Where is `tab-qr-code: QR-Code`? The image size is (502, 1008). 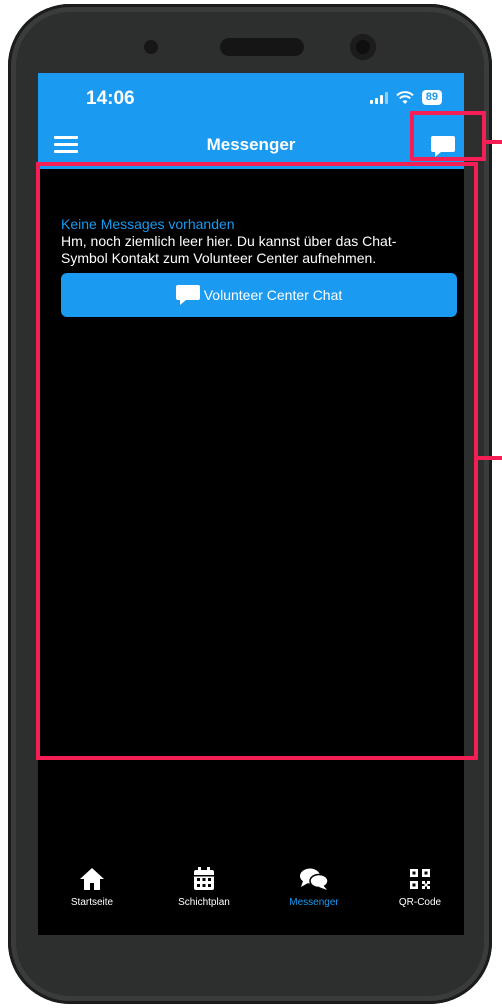
tab-qr-code: QR-Code is located at coordinates (417, 887).